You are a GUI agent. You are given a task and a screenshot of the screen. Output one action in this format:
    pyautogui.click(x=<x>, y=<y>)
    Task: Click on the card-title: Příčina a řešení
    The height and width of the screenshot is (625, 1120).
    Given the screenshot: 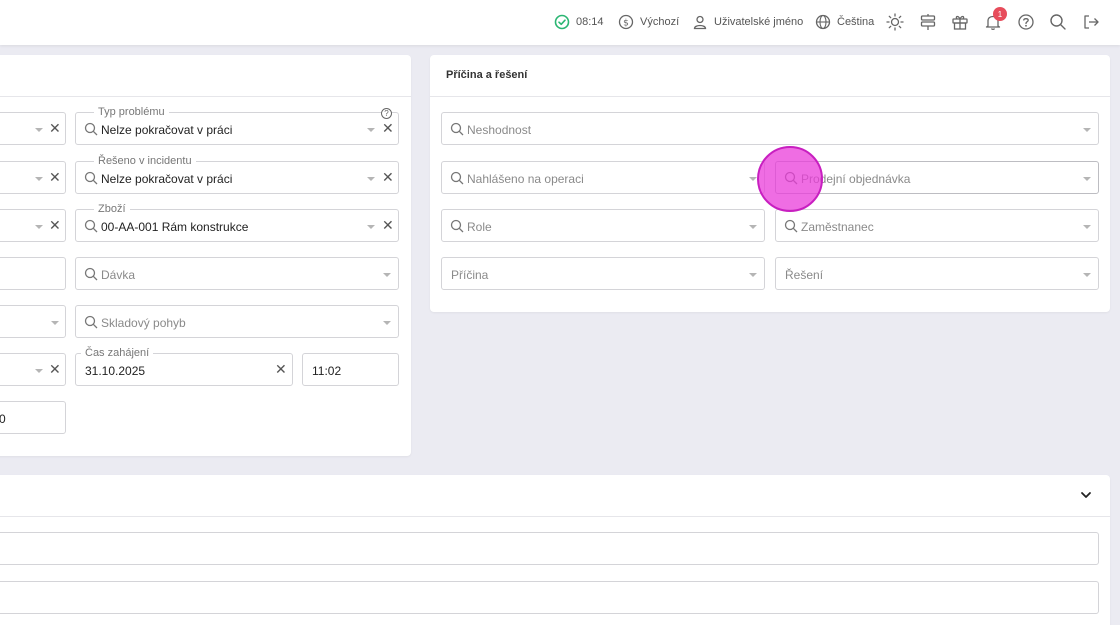 What is the action you would take?
    pyautogui.click(x=487, y=75)
    